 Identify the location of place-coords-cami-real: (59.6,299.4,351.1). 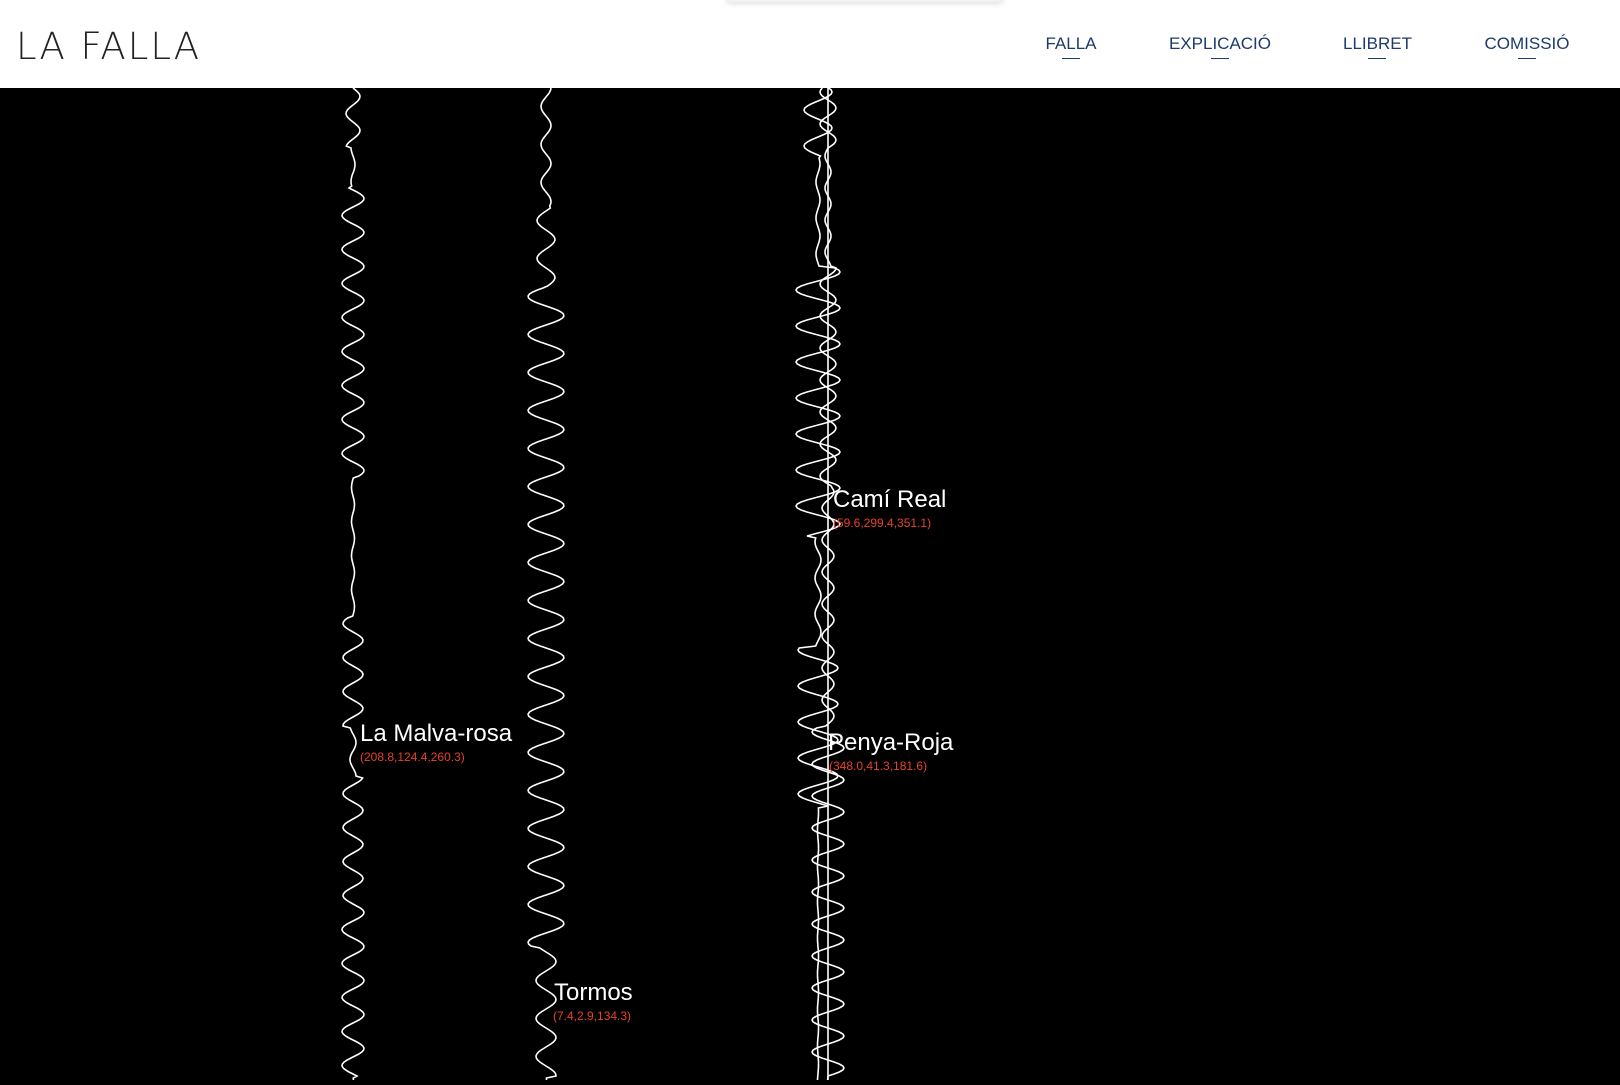
(882, 523).